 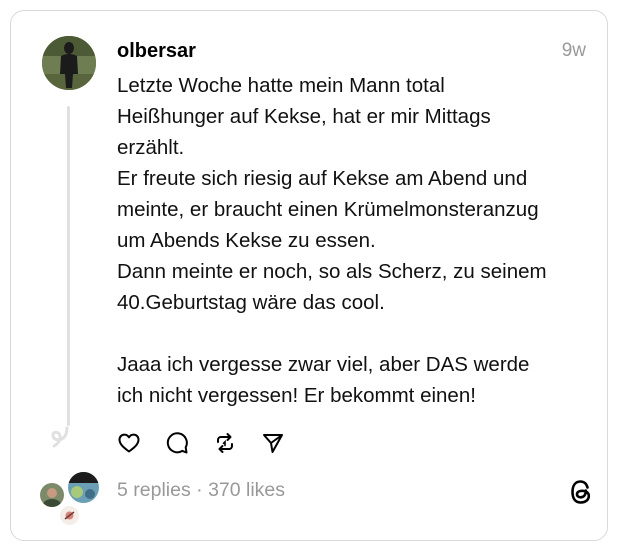 I want to click on heart-icon, so click(x=129, y=443).